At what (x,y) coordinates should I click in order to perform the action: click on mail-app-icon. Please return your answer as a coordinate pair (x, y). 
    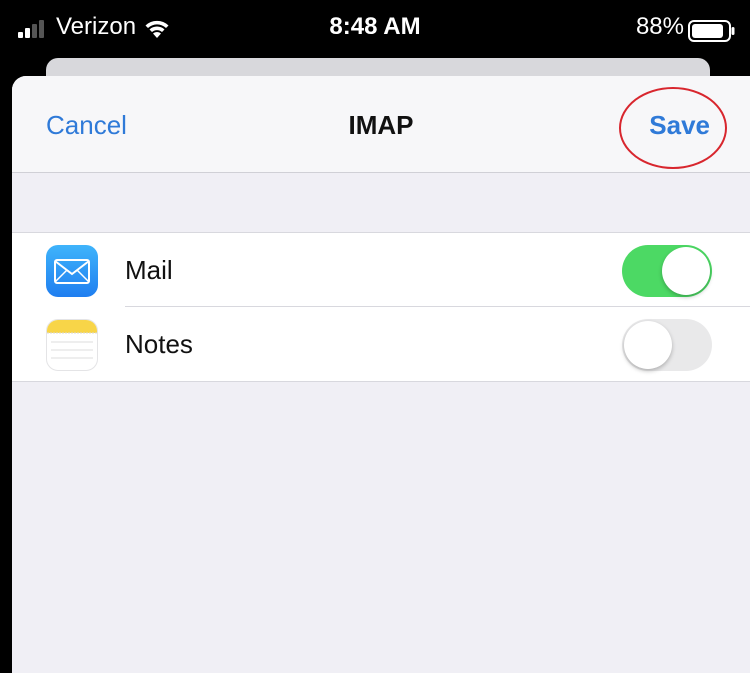
    Looking at the image, I should click on (72, 271).